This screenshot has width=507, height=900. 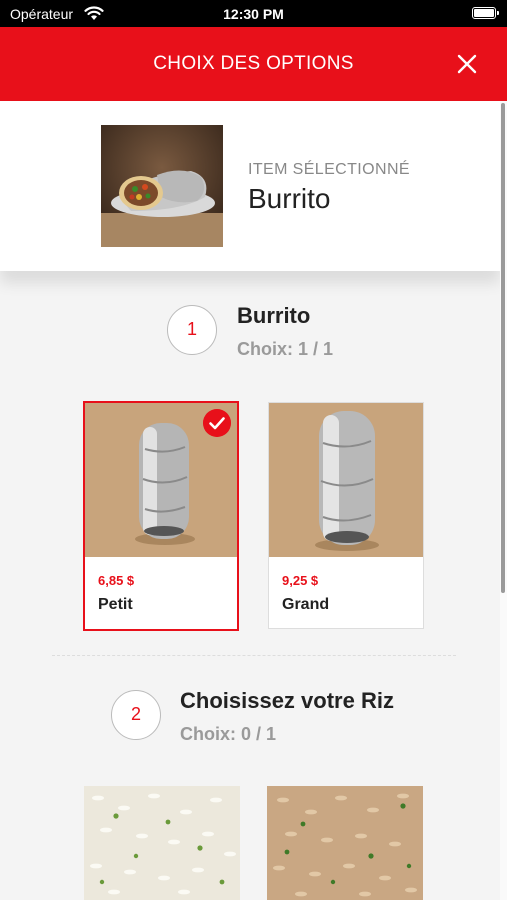 I want to click on option-label: Grand, so click(x=306, y=604).